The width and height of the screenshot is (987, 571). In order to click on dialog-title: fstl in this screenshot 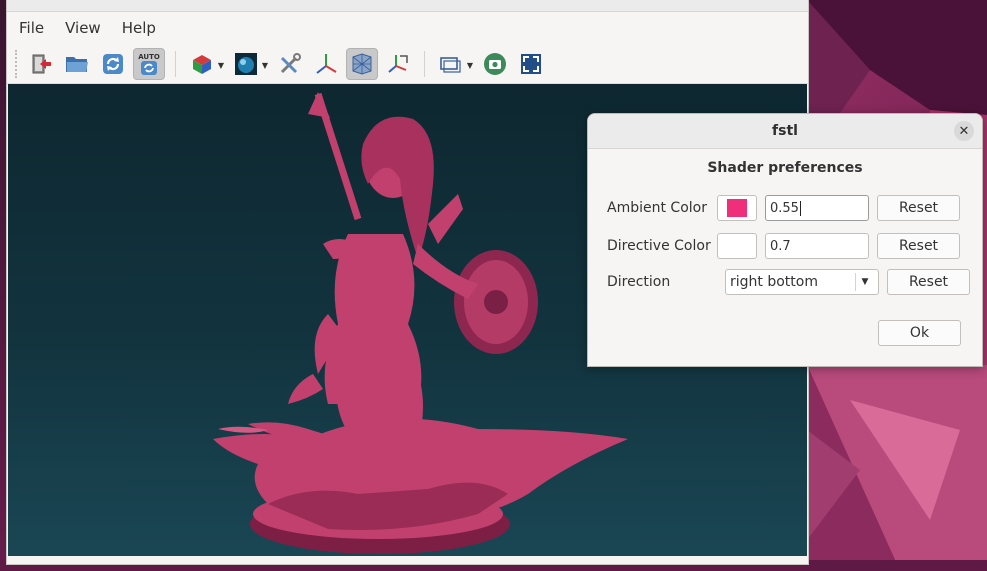, I will do `click(785, 131)`.